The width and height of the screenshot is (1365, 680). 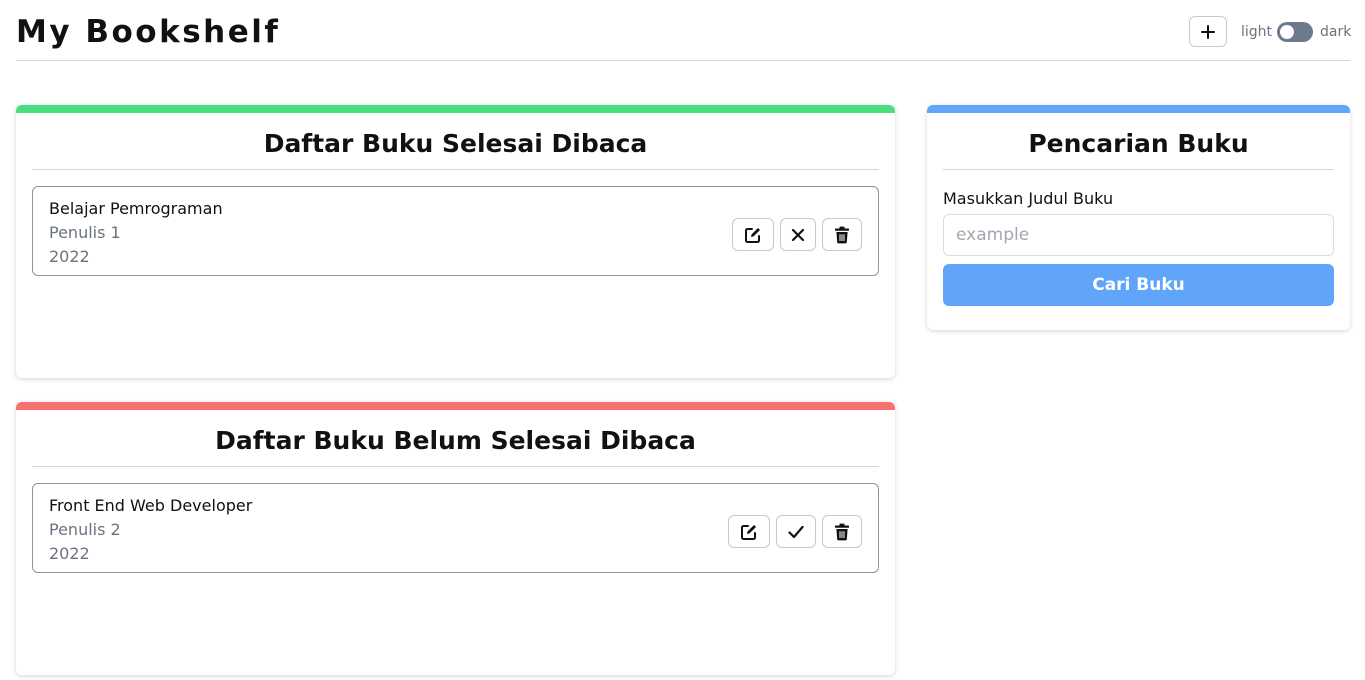 What do you see at coordinates (1138, 109) in the screenshot?
I see `search-accent-bar` at bounding box center [1138, 109].